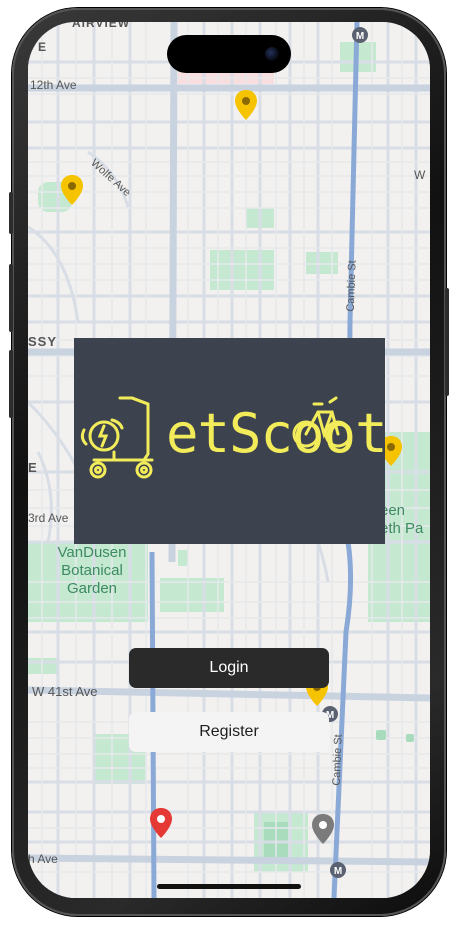  What do you see at coordinates (43, 859) in the screenshot?
I see `map-label-ave-bottom: h Ave` at bounding box center [43, 859].